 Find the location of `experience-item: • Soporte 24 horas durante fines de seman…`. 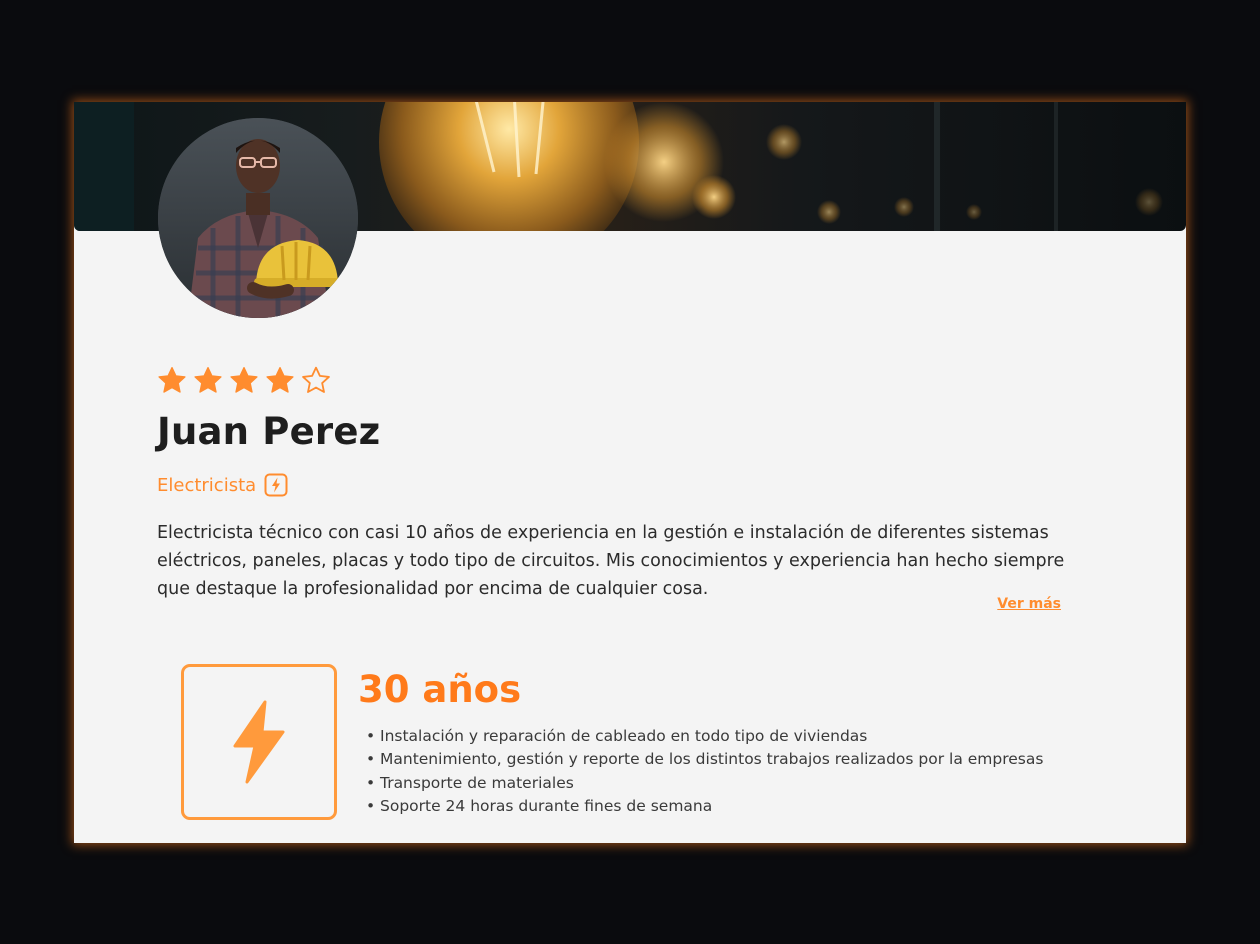

experience-item: • Soporte 24 horas durante fines de seman… is located at coordinates (704, 806).